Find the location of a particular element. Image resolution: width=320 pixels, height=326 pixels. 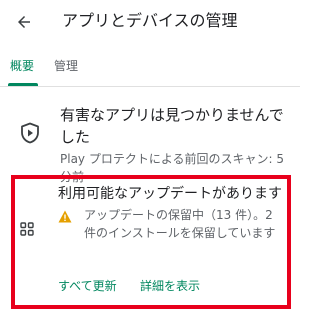

tab-bar: 概要 管理 is located at coordinates (150, 69).